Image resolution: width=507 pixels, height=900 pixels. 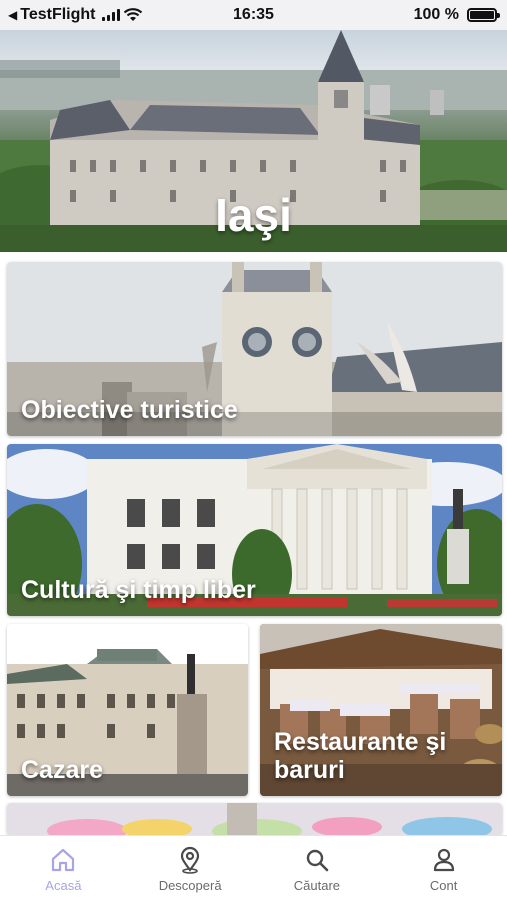 I want to click on city-title: Iaşi, so click(x=253, y=215).